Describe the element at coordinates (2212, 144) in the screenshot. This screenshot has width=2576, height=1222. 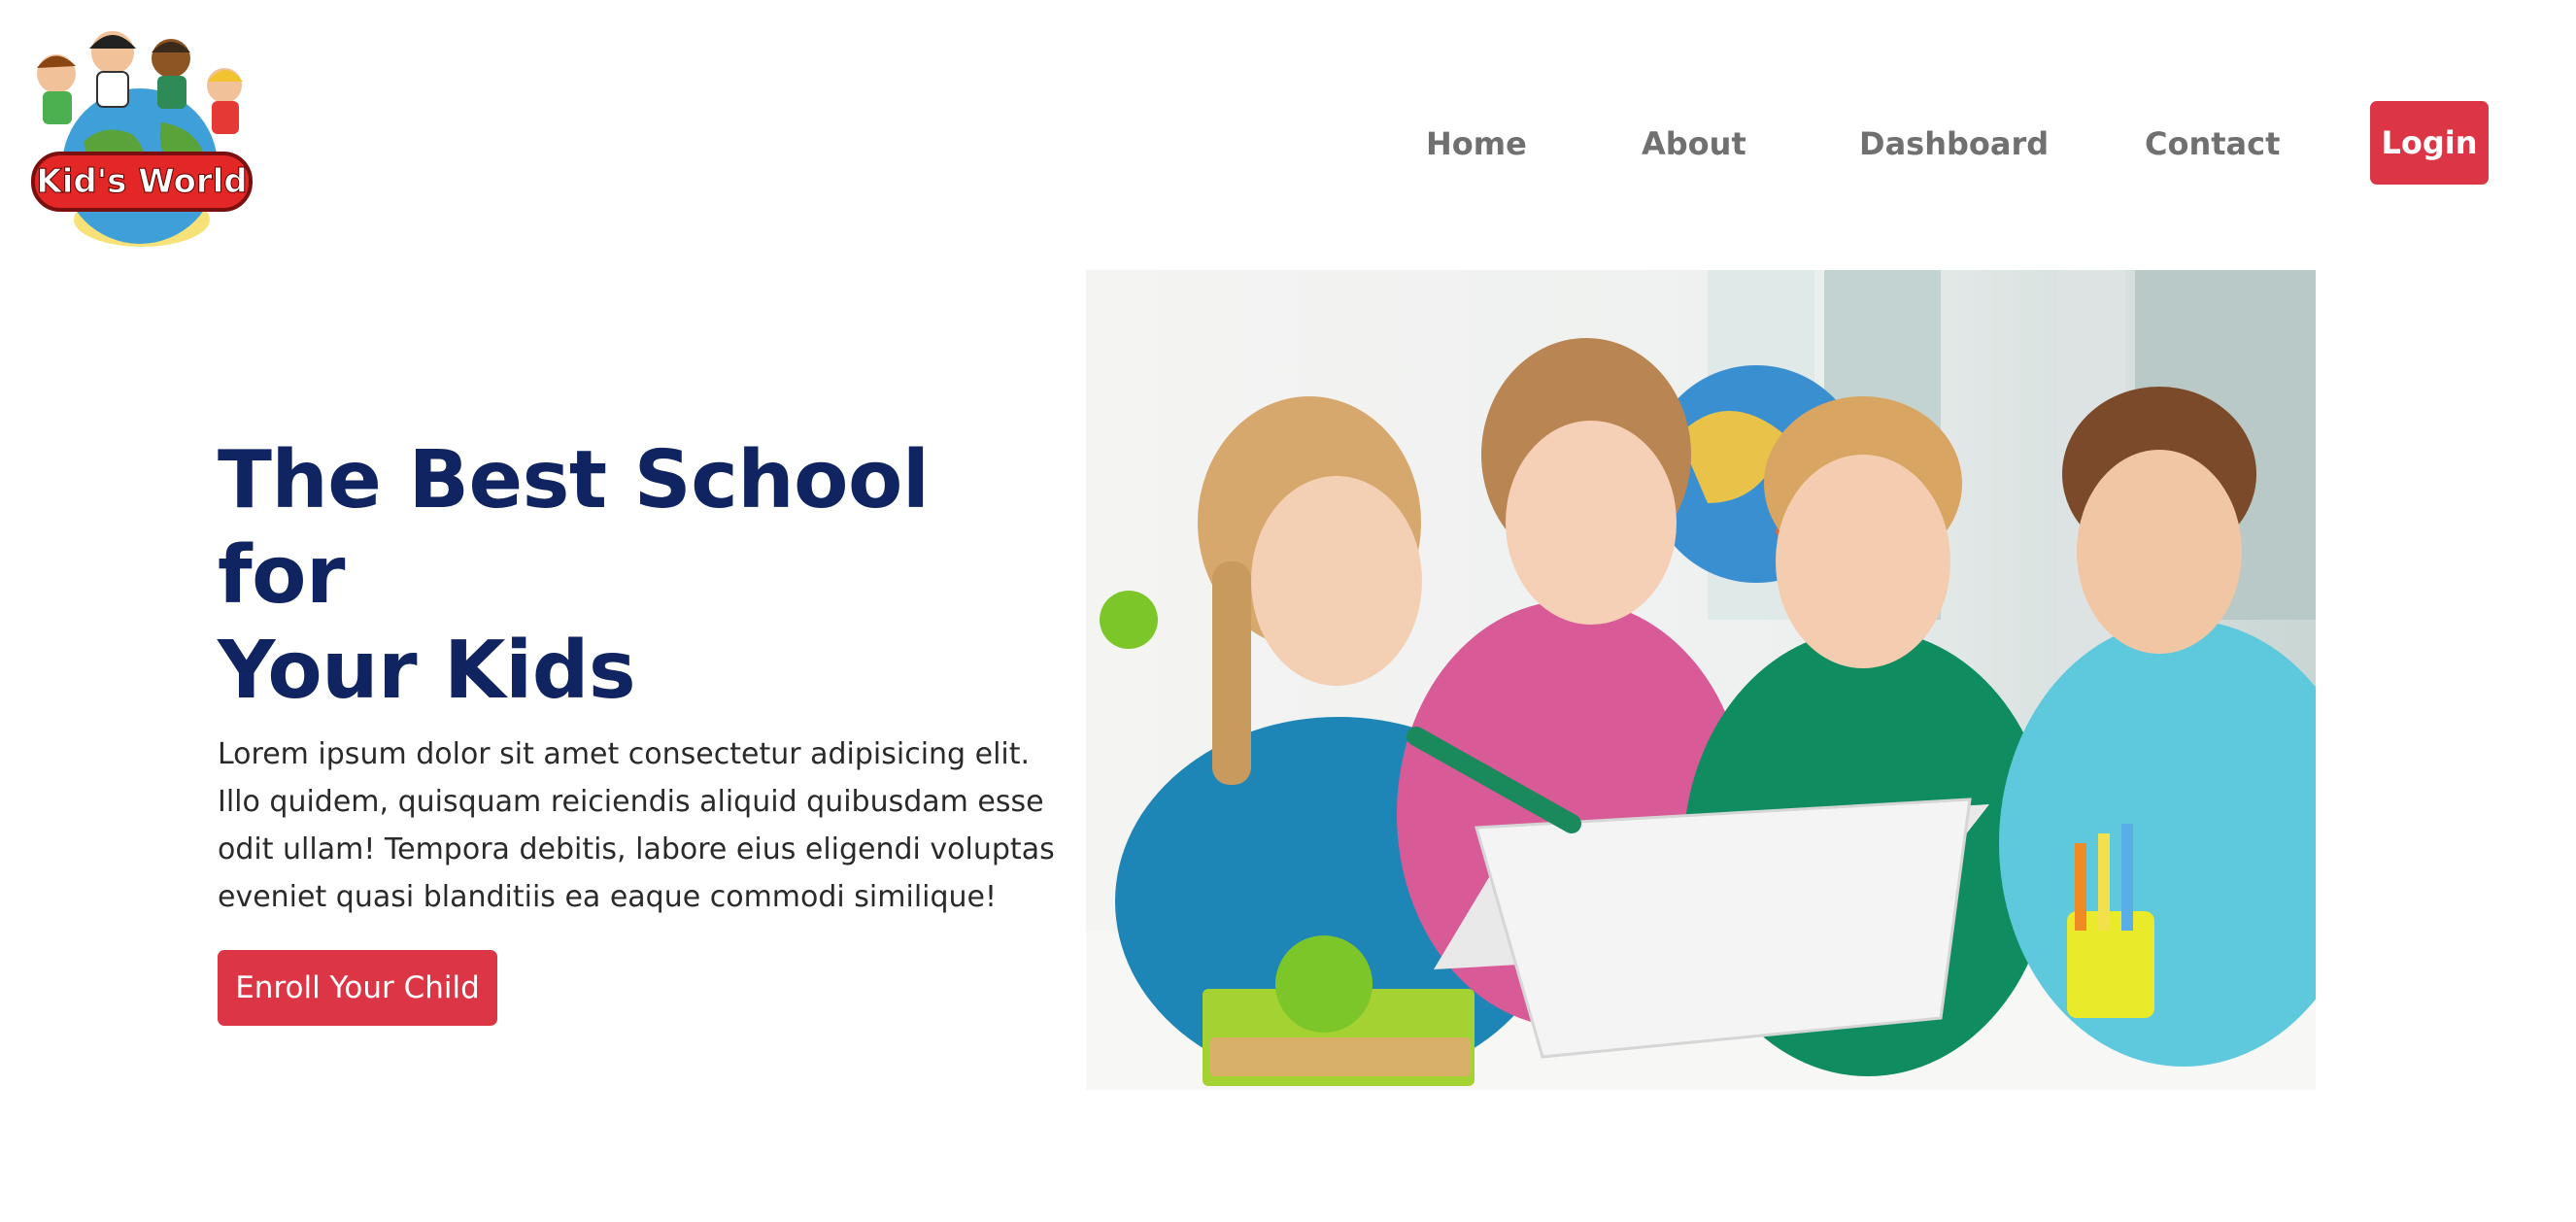
I see `nav-contact-link: Contact` at that location.